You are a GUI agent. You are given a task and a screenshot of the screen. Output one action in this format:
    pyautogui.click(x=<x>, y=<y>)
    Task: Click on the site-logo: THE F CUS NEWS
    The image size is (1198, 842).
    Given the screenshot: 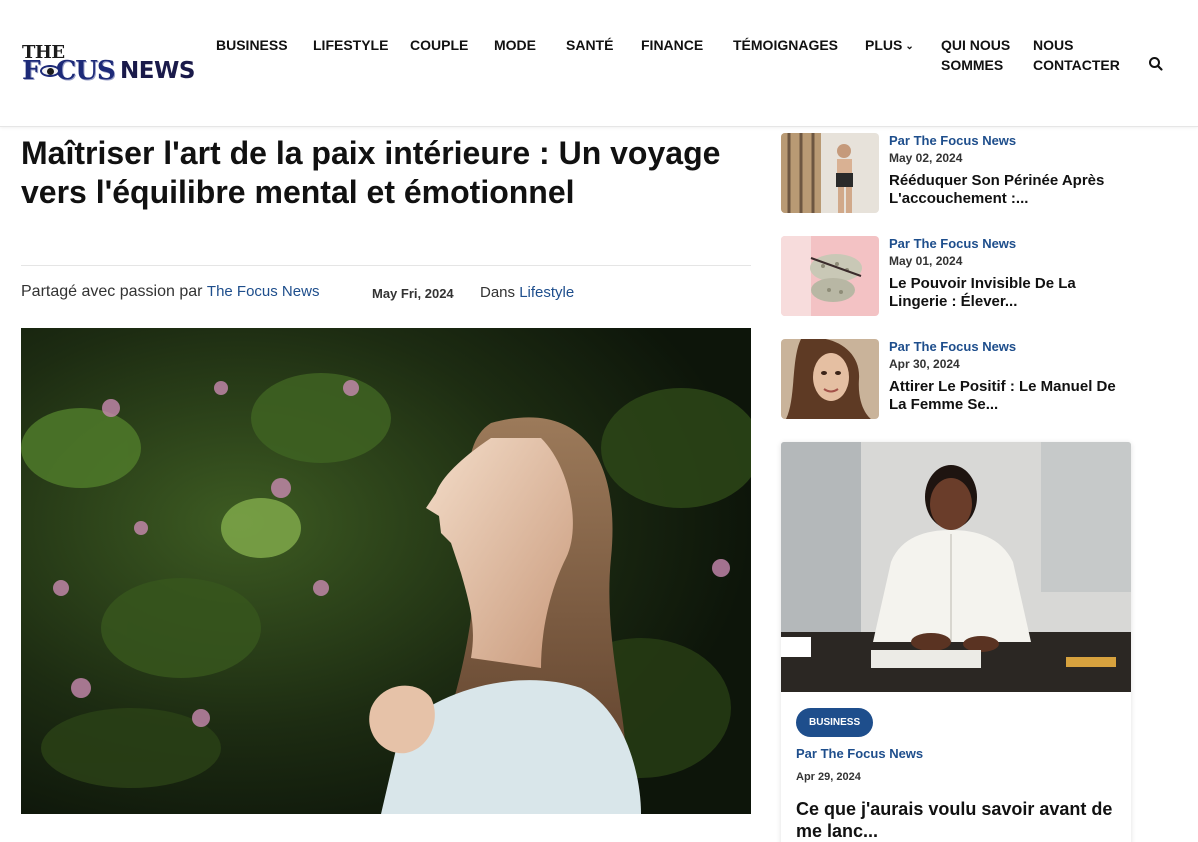 What is the action you would take?
    pyautogui.click(x=112, y=66)
    